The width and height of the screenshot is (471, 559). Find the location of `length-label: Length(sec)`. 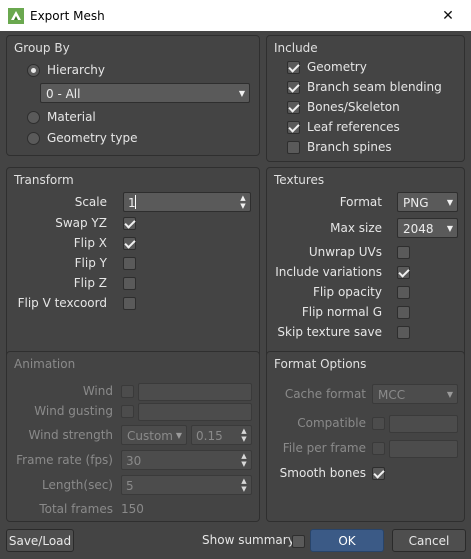

length-label: Length(sec) is located at coordinates (77, 485).